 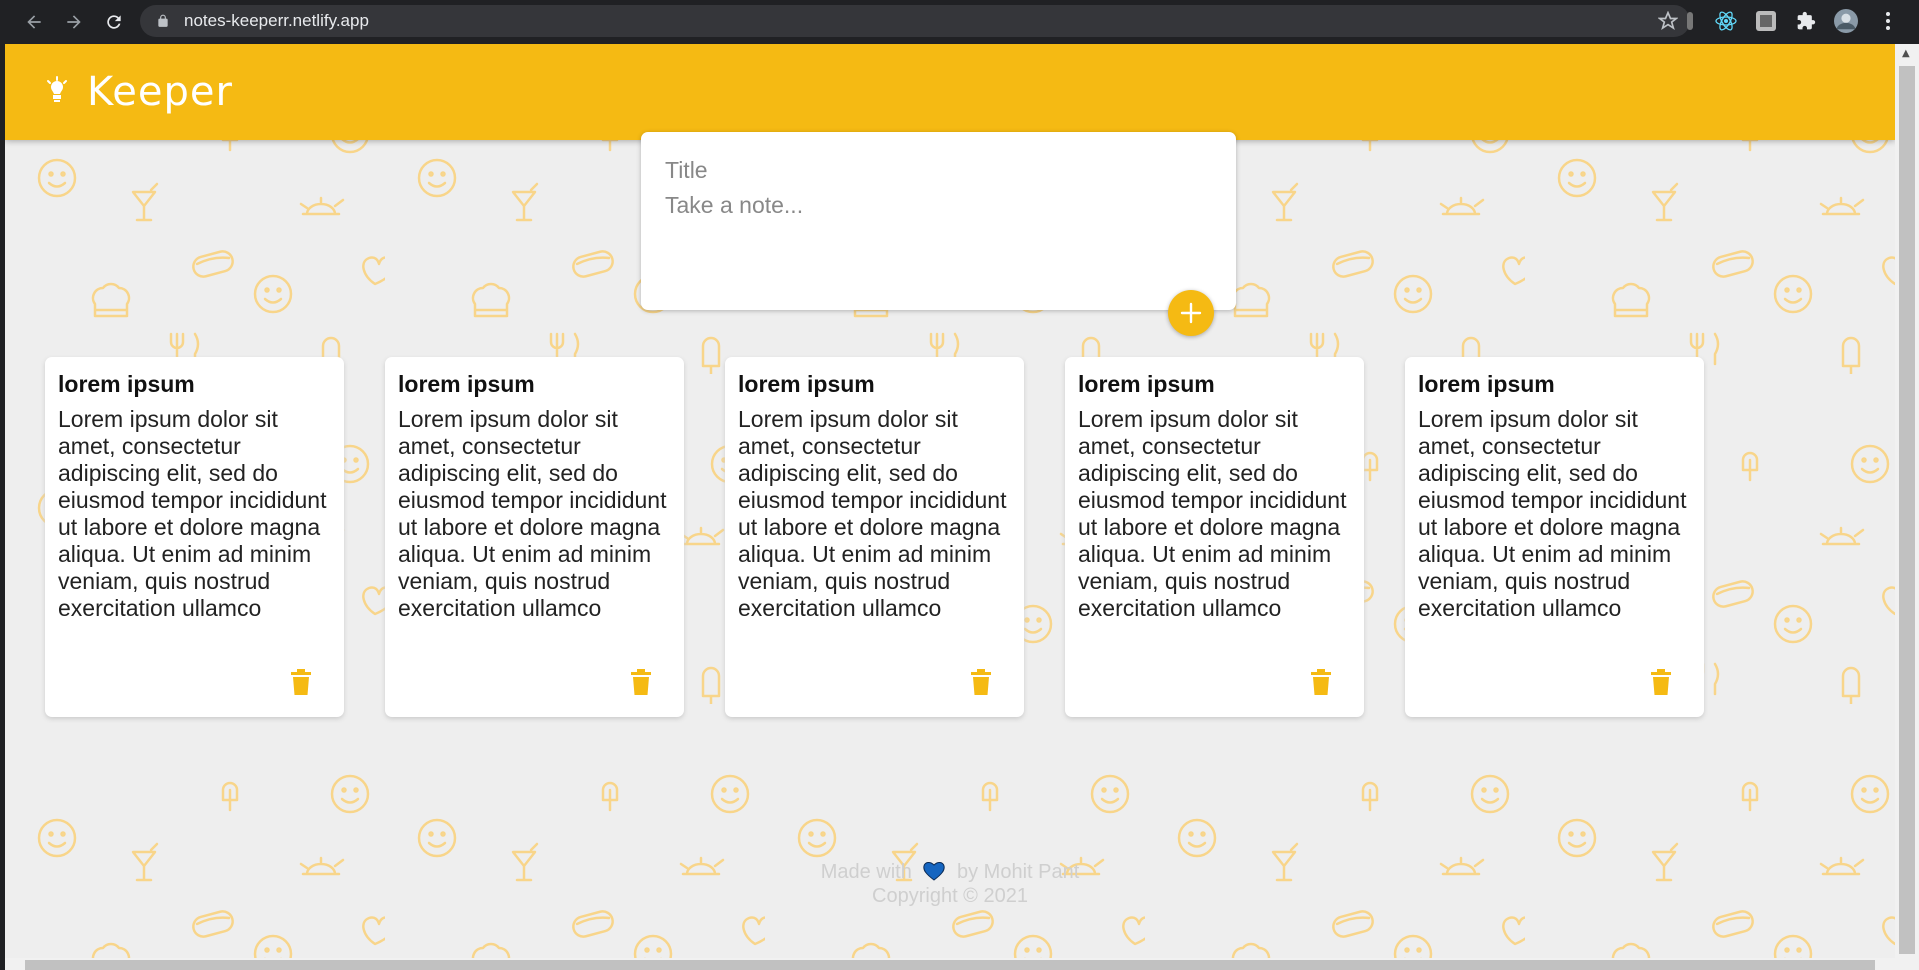 What do you see at coordinates (1846, 21) in the screenshot?
I see `profile-avatar-icon` at bounding box center [1846, 21].